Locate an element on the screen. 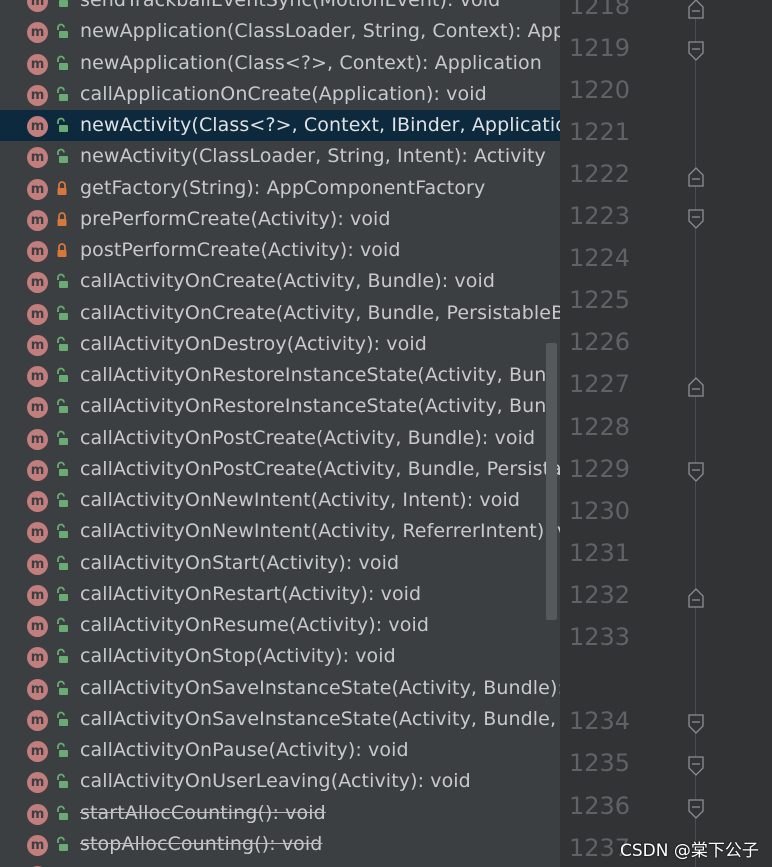  structure-item-label: callActivityOnStop(Activity): void is located at coordinates (238, 656).